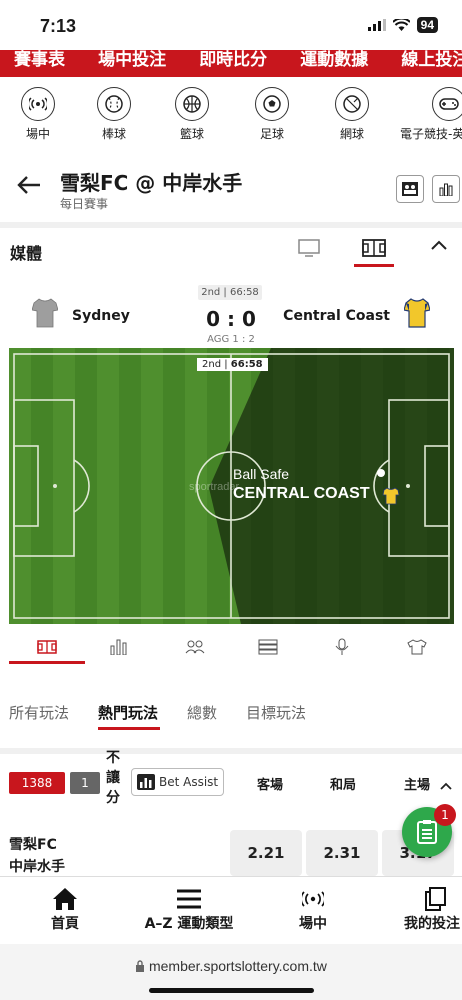 The image size is (462, 1000). I want to click on bet-assist-button: Bet Assist, so click(177, 782).